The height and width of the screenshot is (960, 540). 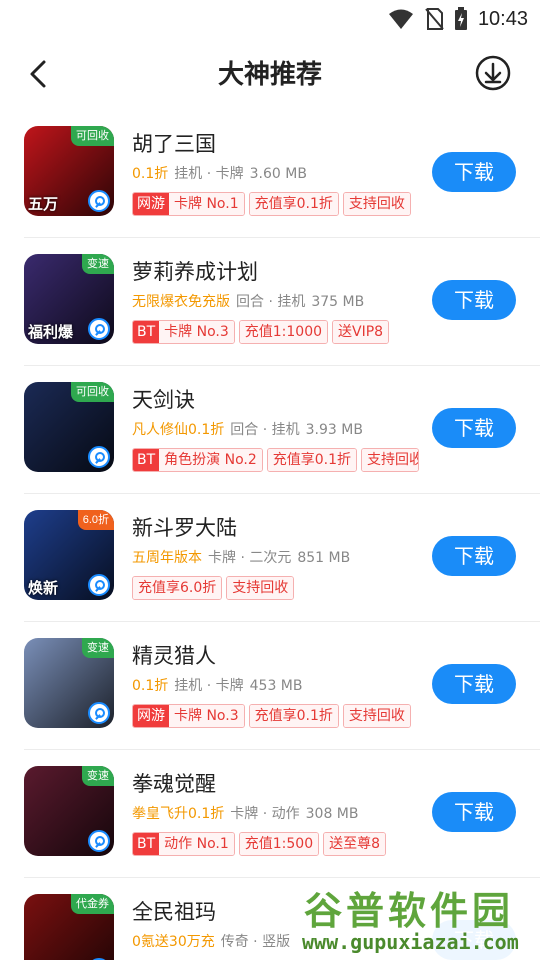 I want to click on icon-caption: 福利爆, so click(x=51, y=332).